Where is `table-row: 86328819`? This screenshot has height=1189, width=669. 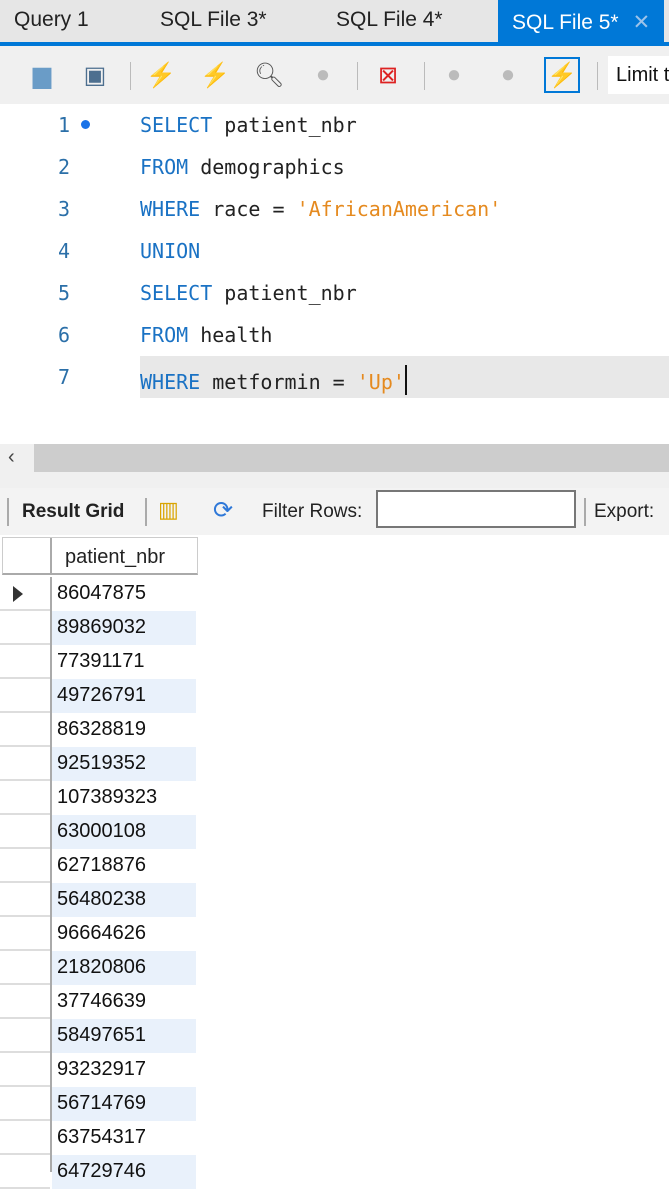
table-row: 86328819 is located at coordinates (98, 730).